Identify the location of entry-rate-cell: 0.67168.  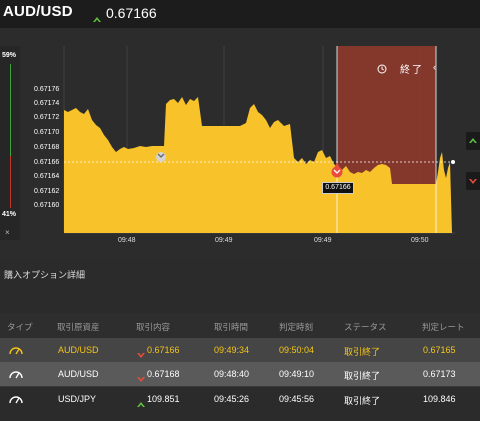
(163, 374).